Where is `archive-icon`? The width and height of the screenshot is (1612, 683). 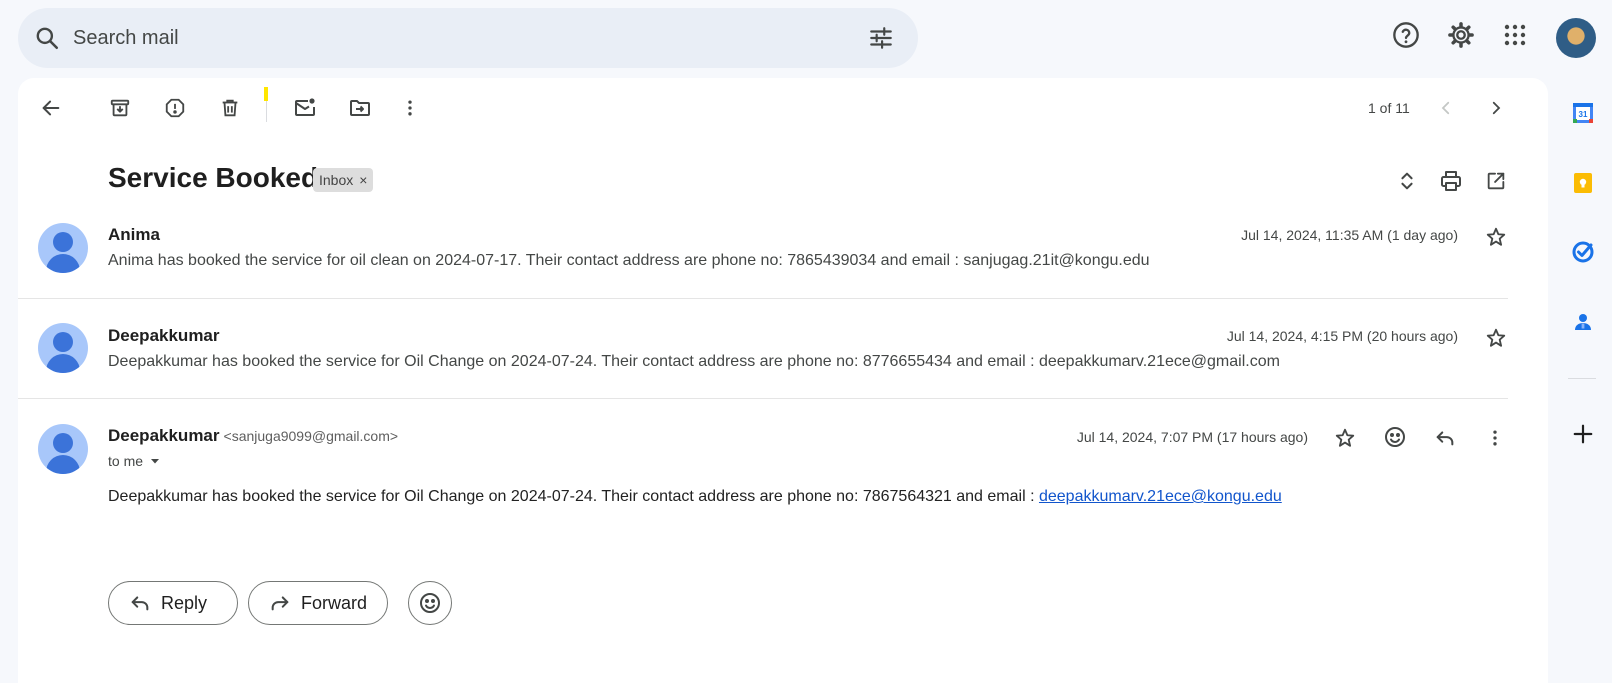
archive-icon is located at coordinates (120, 108).